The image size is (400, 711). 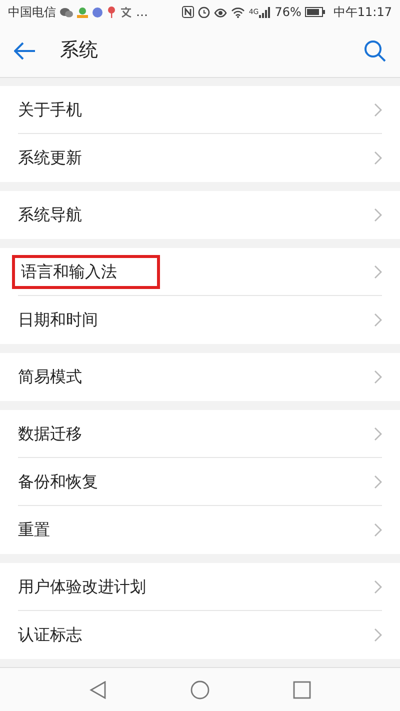 What do you see at coordinates (25, 51) in the screenshot?
I see `back-arrow-icon` at bounding box center [25, 51].